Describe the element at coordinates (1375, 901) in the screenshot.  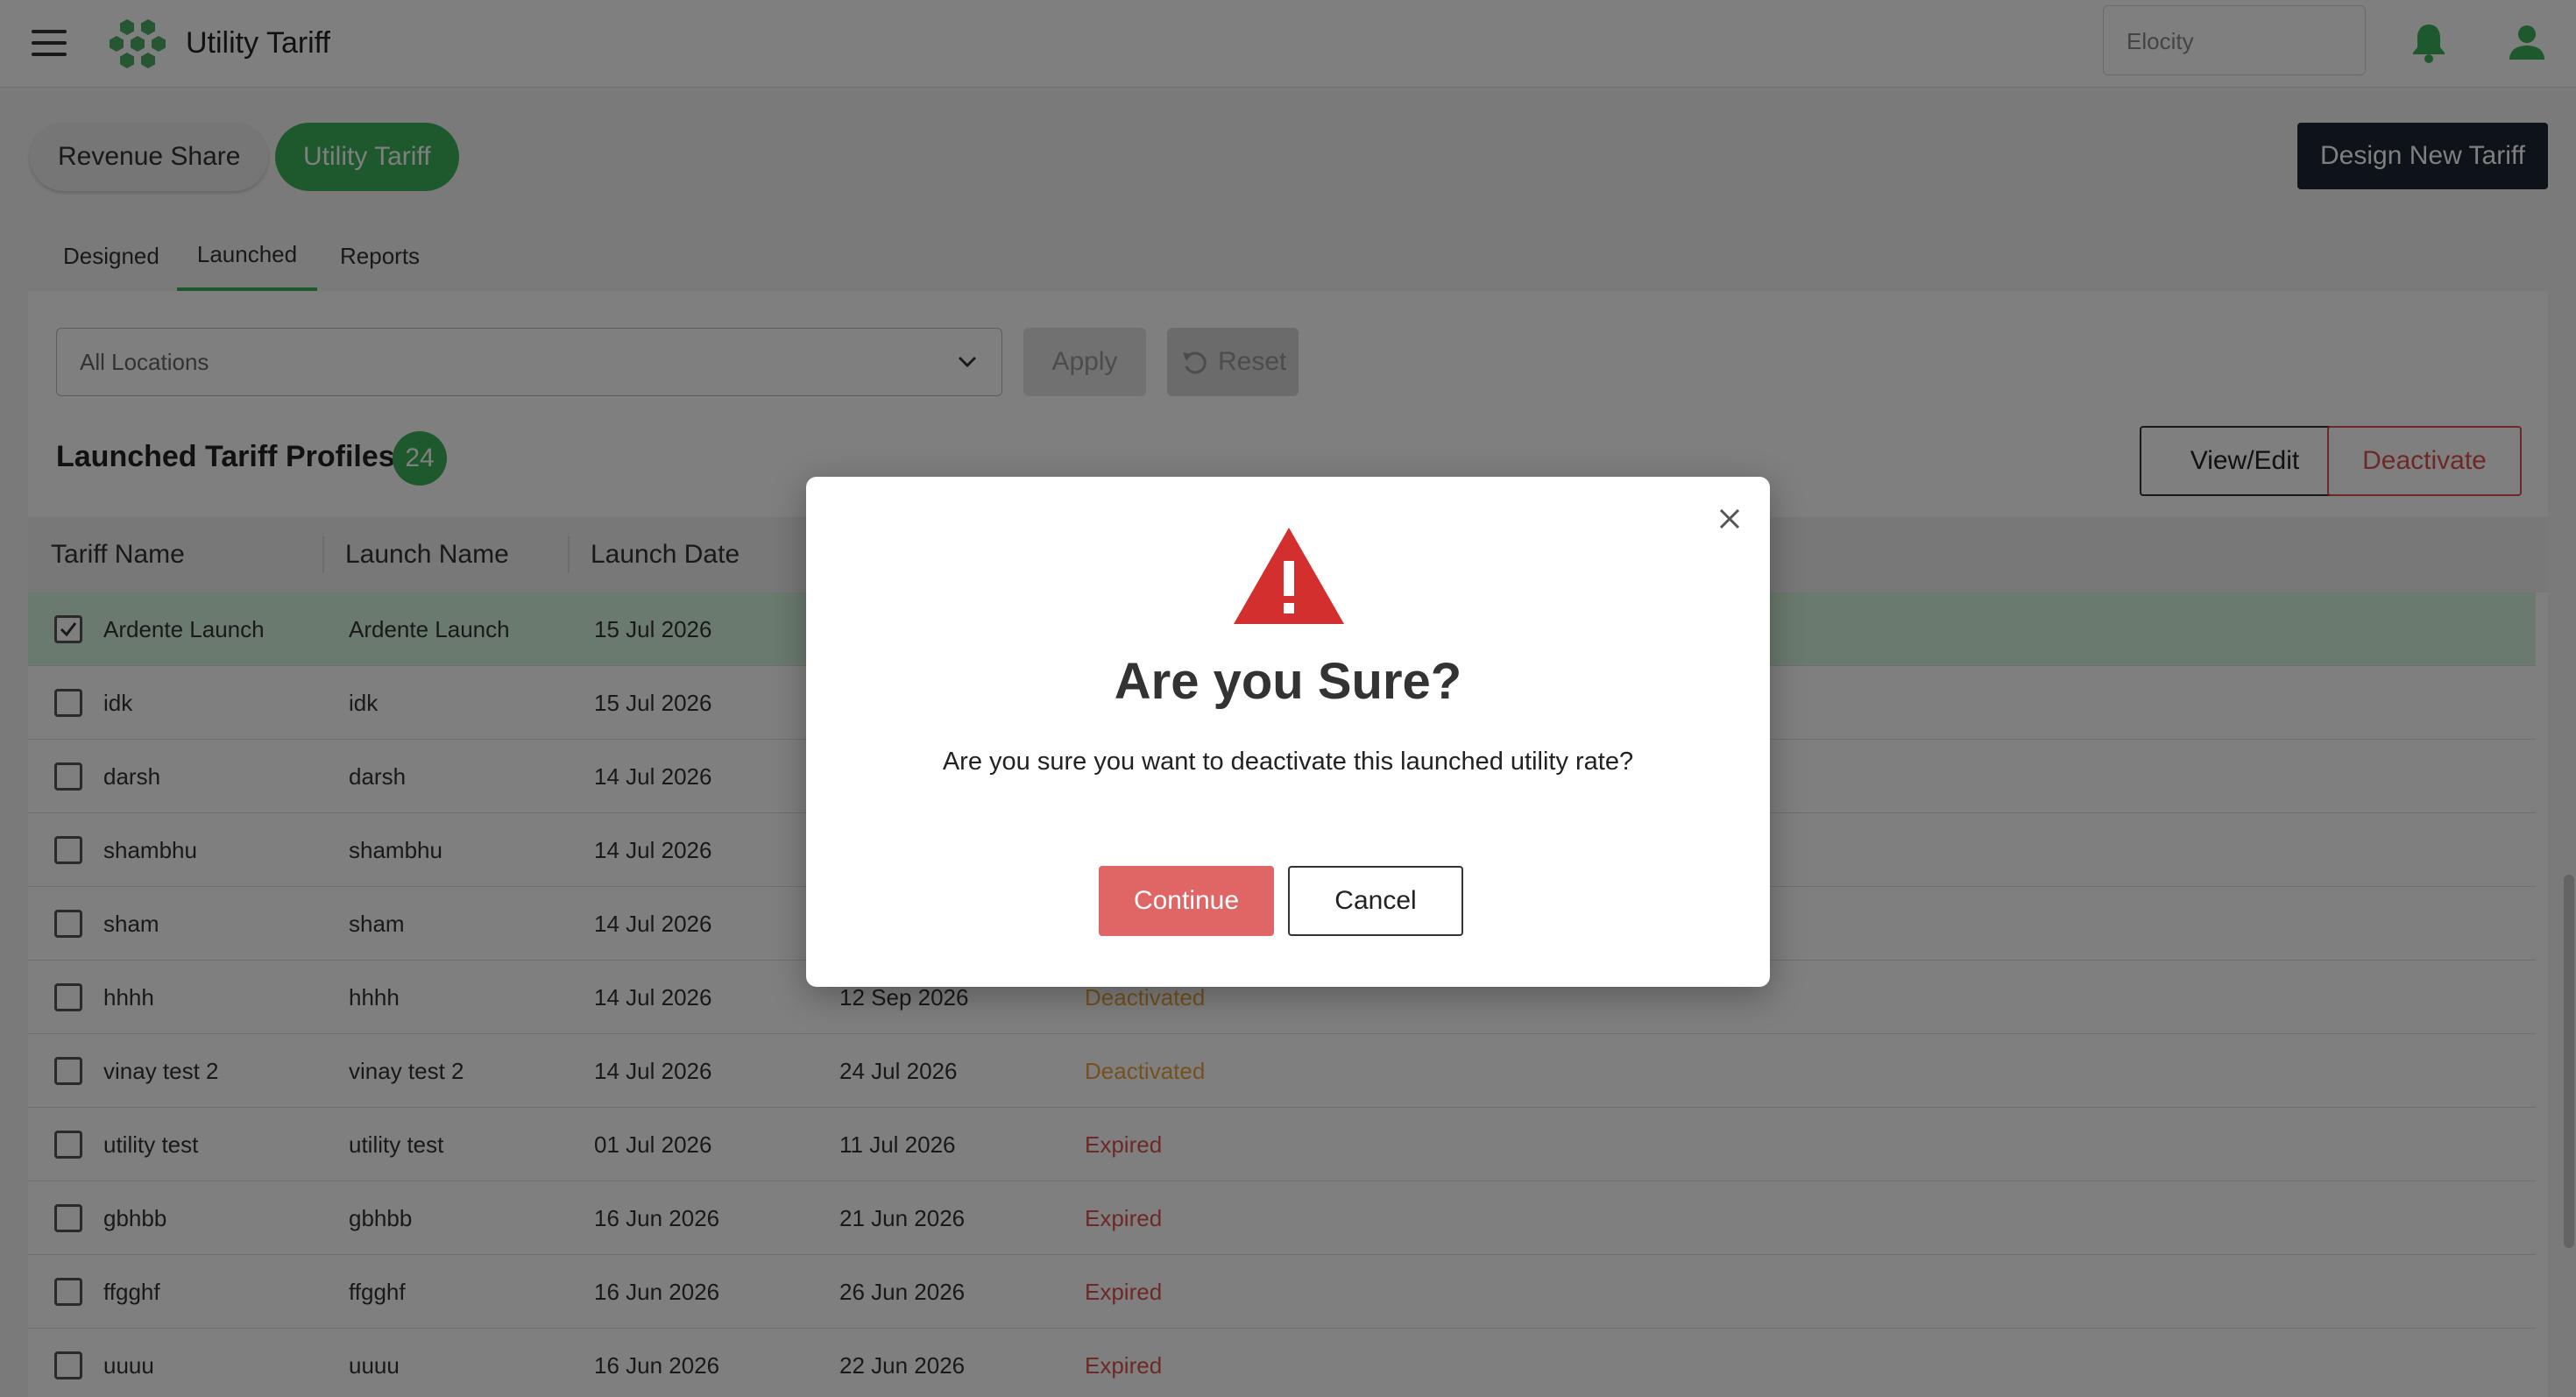
I see `cancel-button: Cancel` at that location.